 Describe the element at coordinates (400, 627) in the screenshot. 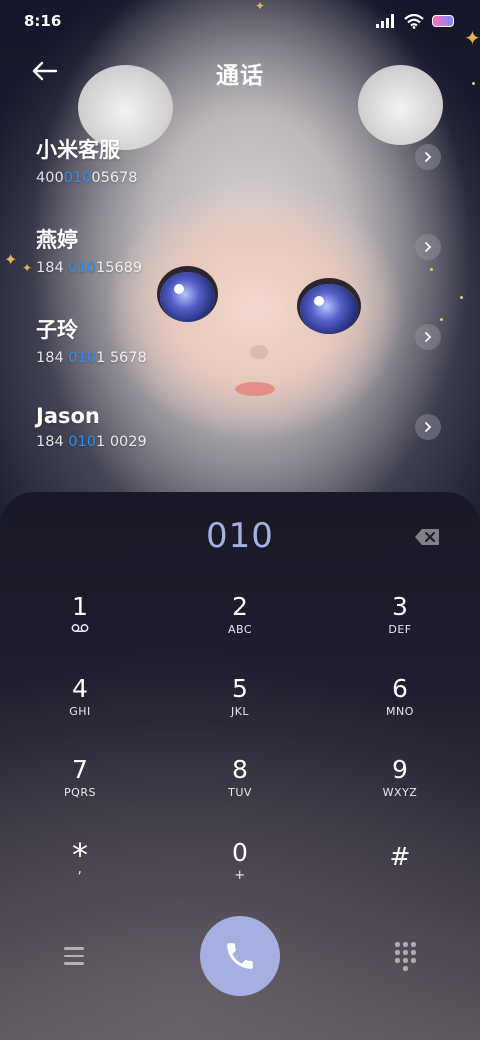

I see `key-3: 3 DEF` at that location.